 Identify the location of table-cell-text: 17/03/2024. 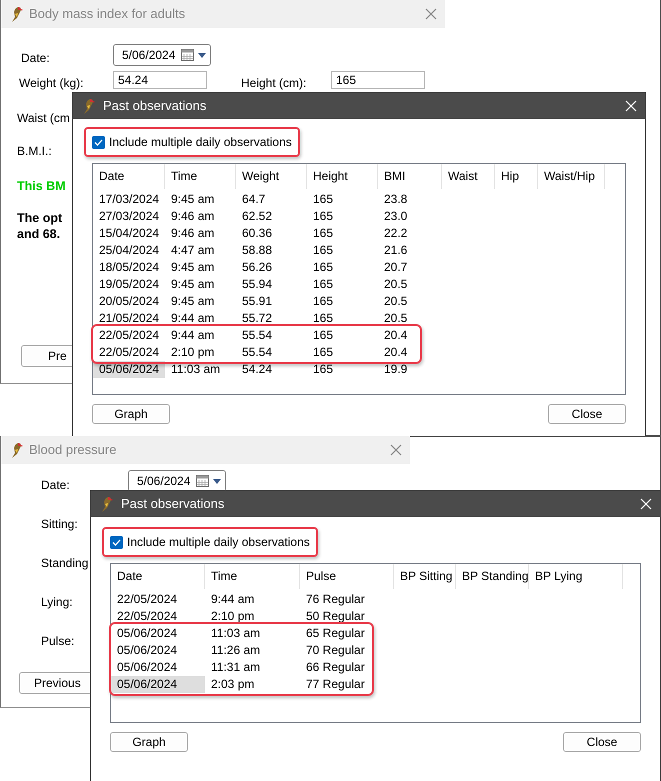
(129, 199).